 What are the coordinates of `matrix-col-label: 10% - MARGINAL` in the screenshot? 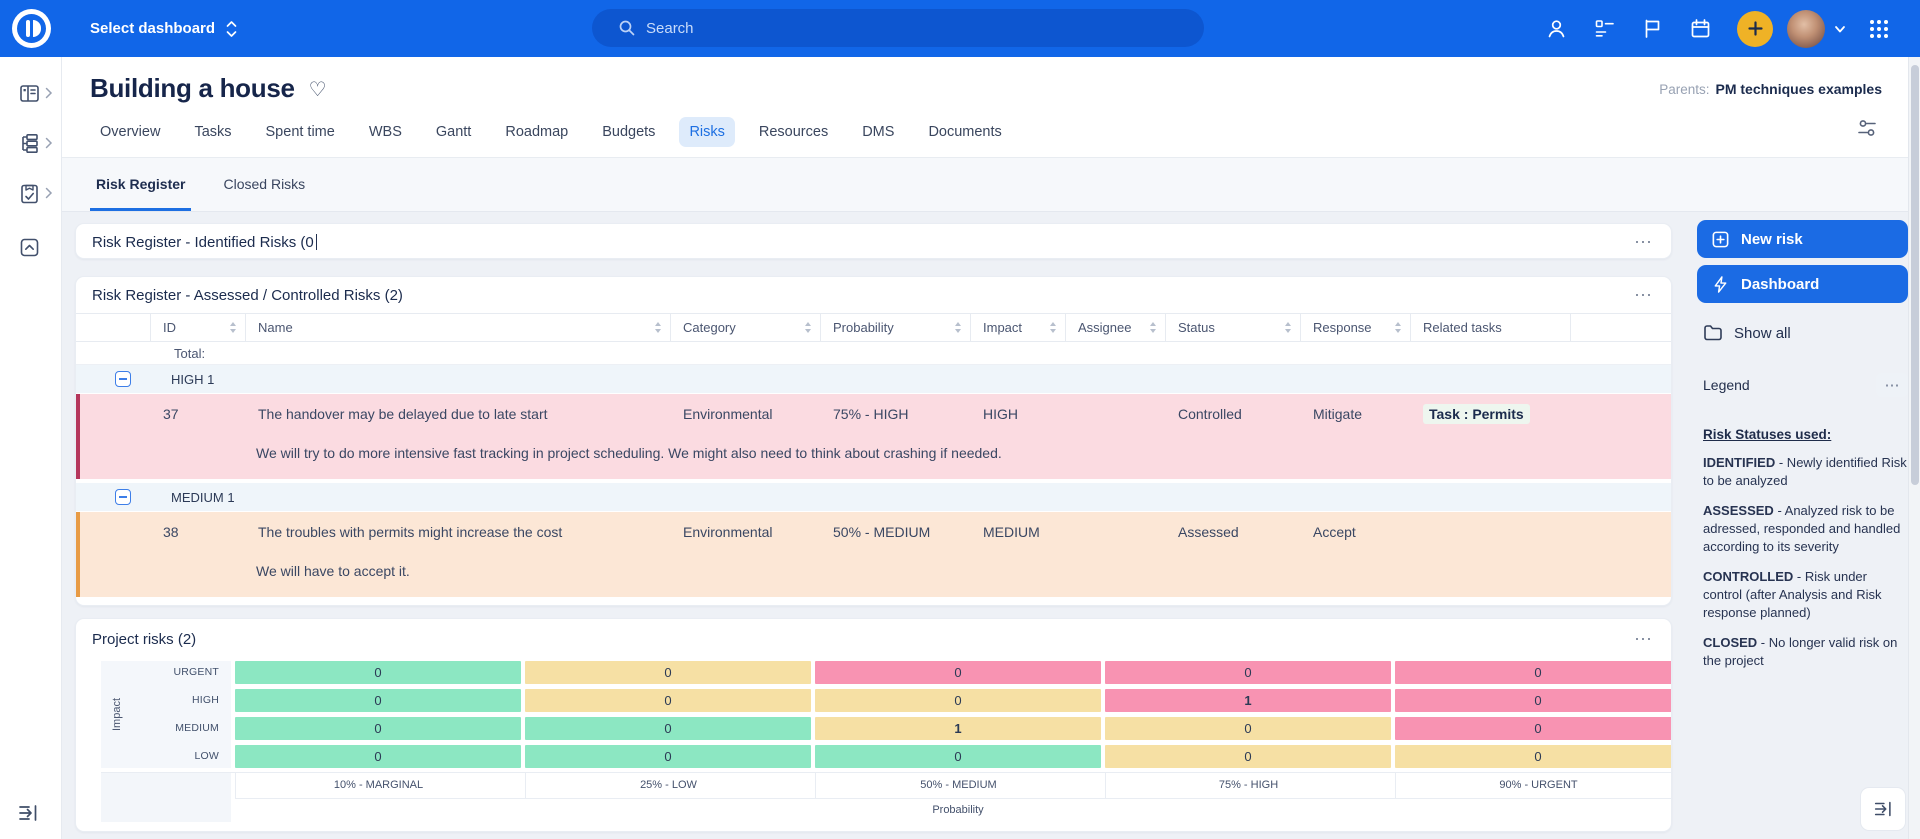 It's located at (378, 785).